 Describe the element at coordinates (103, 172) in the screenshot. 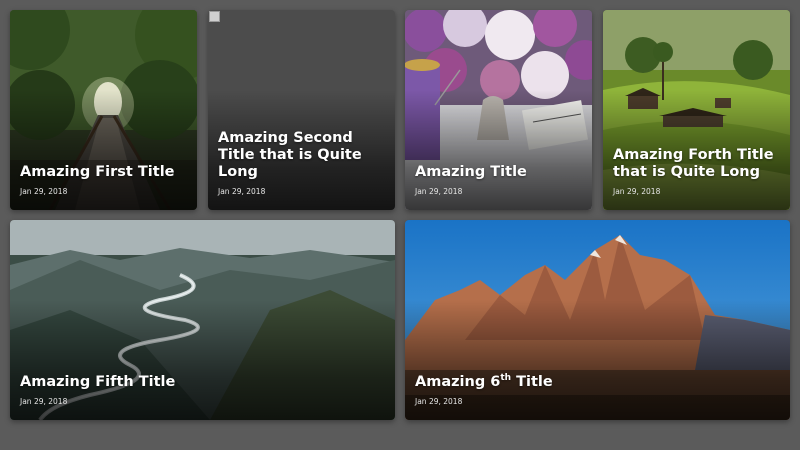

I see `card-1-title: Amazing First Title` at that location.